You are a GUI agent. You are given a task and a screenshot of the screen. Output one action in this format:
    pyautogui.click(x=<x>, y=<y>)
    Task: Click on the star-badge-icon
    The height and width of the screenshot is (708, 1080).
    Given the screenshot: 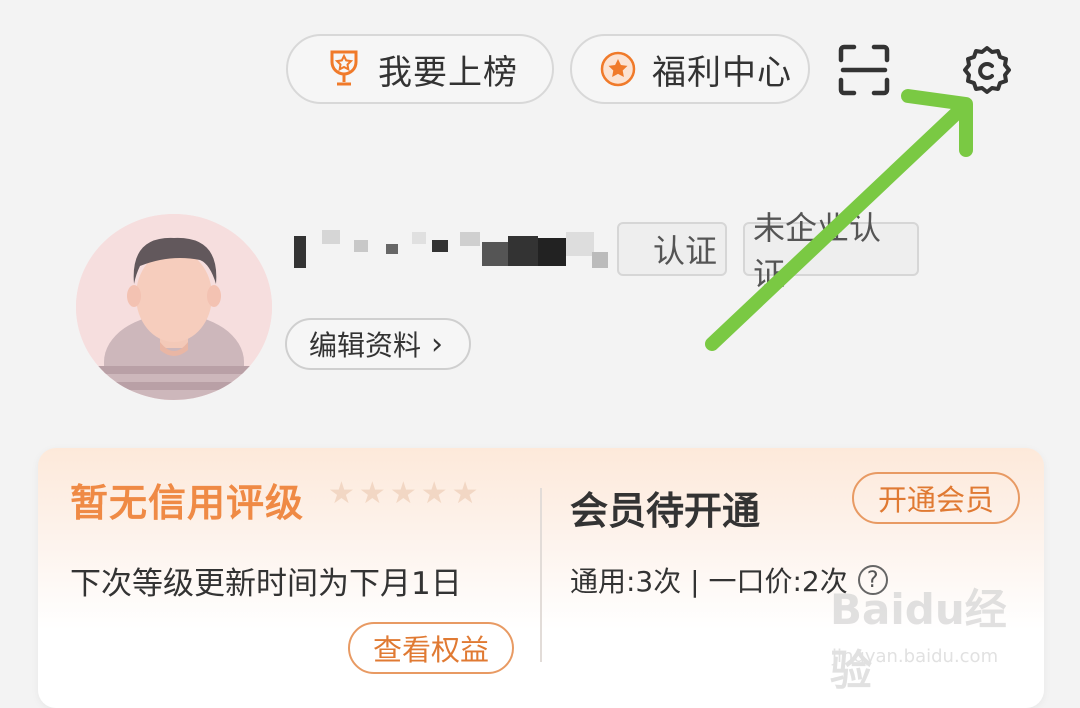 What is the action you would take?
    pyautogui.click(x=618, y=69)
    